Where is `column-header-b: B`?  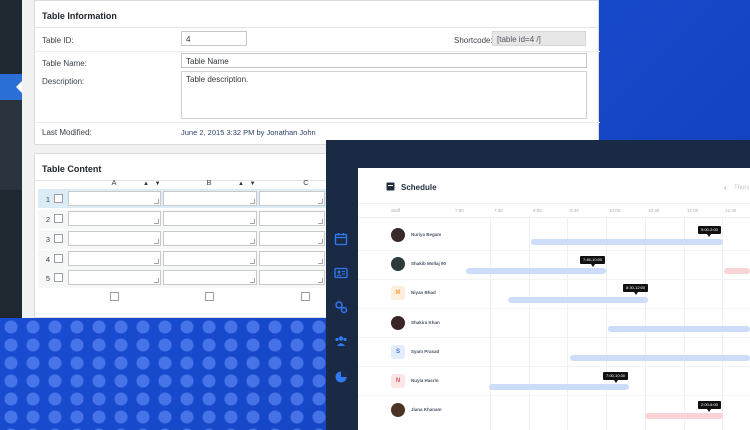 column-header-b: B is located at coordinates (209, 182).